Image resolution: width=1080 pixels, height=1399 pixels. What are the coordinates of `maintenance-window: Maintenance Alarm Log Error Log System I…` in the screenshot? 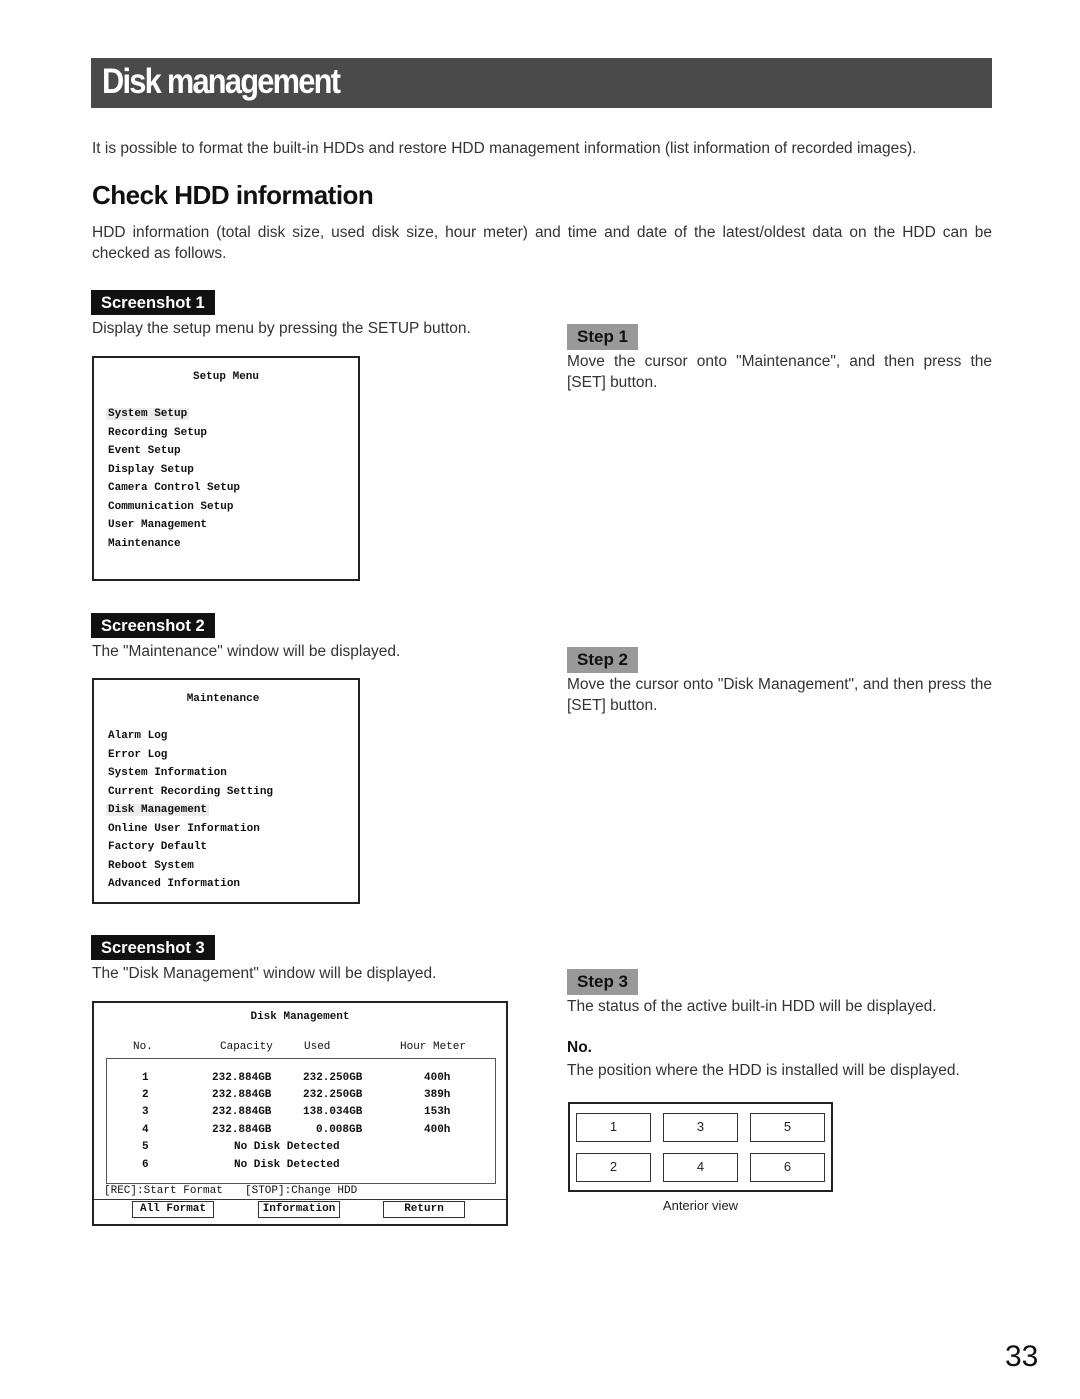 It's located at (226, 791).